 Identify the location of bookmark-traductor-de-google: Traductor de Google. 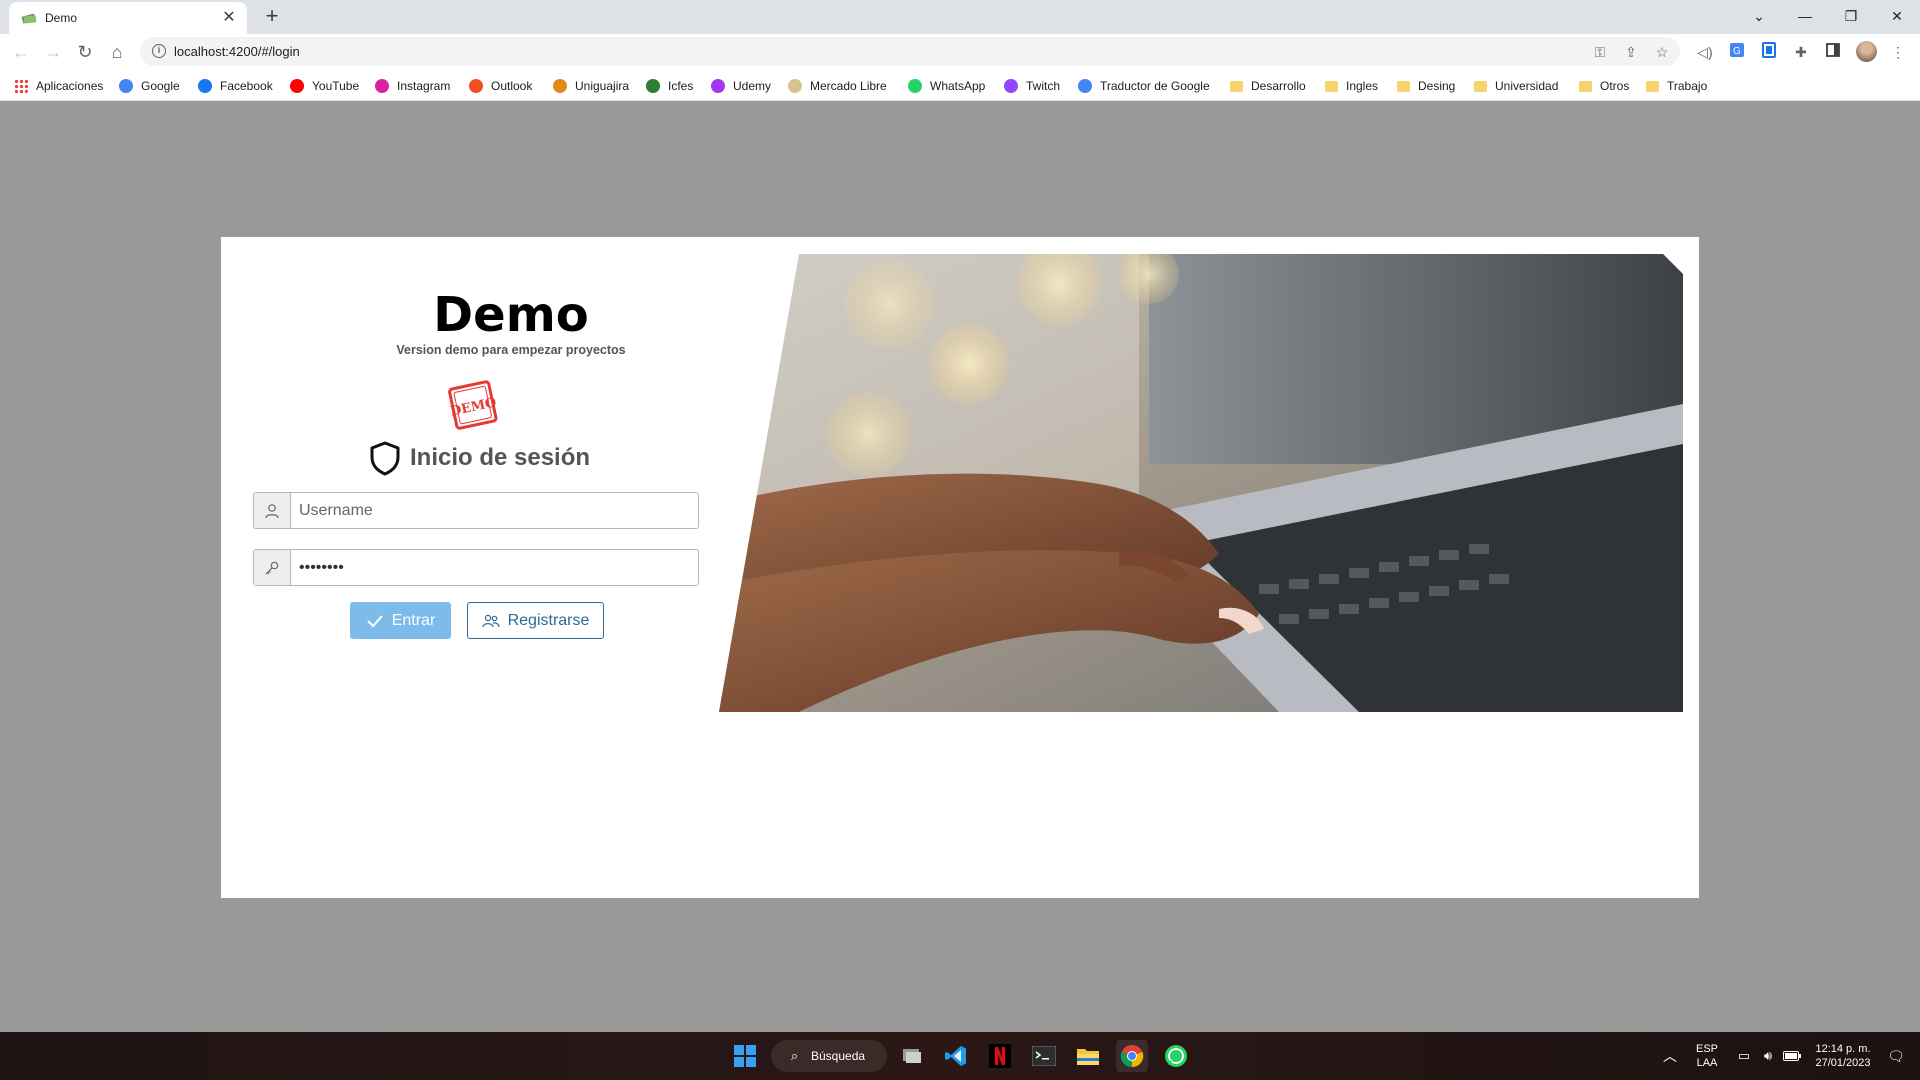
(1144, 86).